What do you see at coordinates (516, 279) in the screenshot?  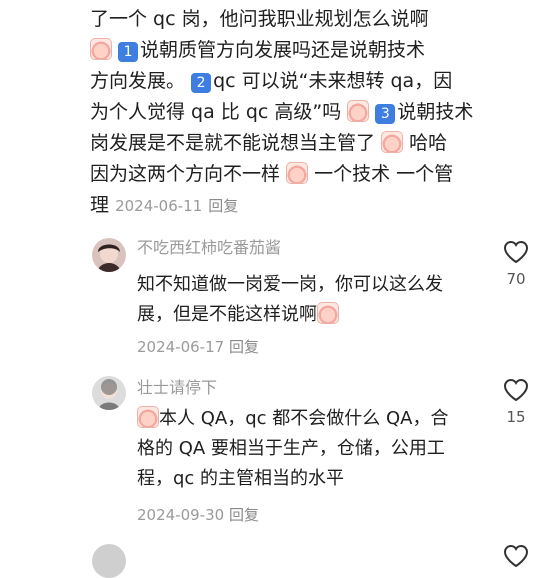 I see `like-count: 70` at bounding box center [516, 279].